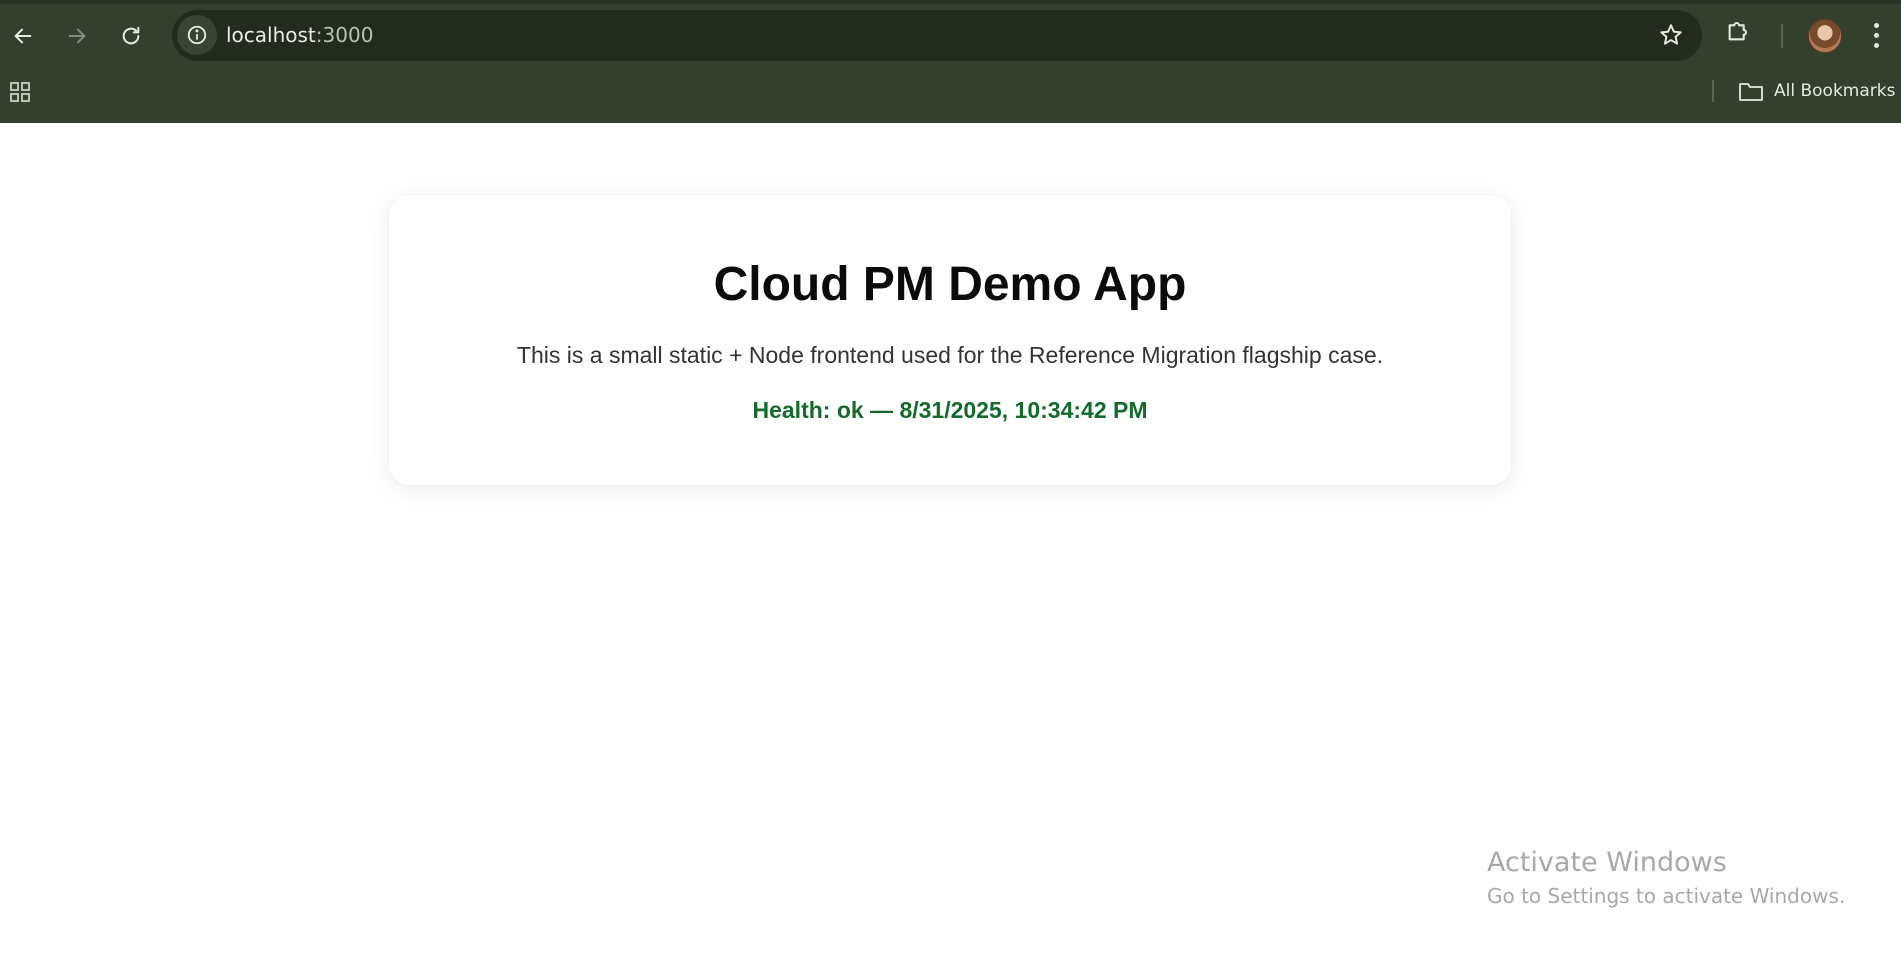 This screenshot has width=1901, height=960. I want to click on forward-button, so click(77, 36).